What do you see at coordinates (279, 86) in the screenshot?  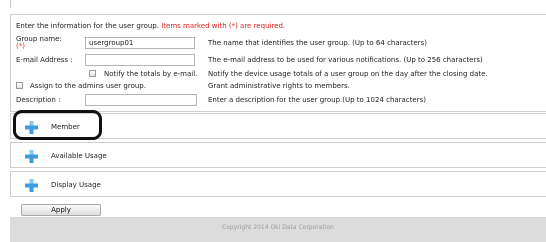 I see `admins-description: Grant administrative rights to members.` at bounding box center [279, 86].